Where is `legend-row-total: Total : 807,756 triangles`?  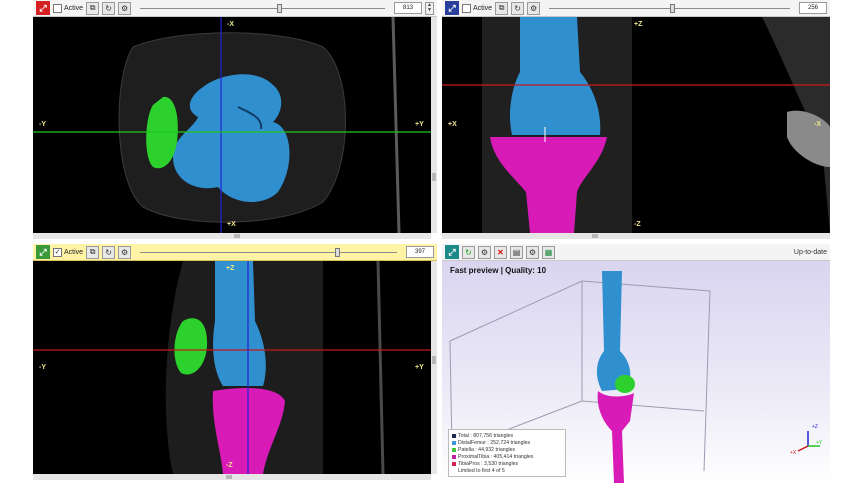
legend-row-total: Total : 807,756 triangles is located at coordinates (507, 435).